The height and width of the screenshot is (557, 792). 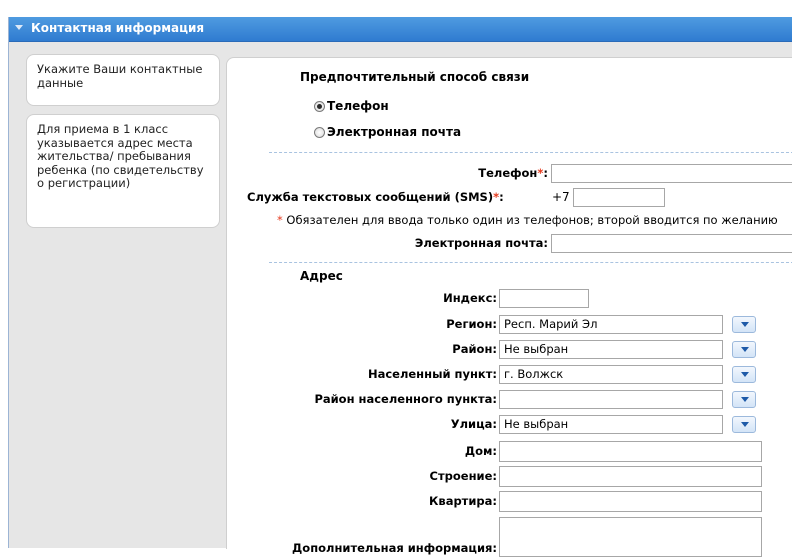 I want to click on building-label: Строение:, so click(x=463, y=476).